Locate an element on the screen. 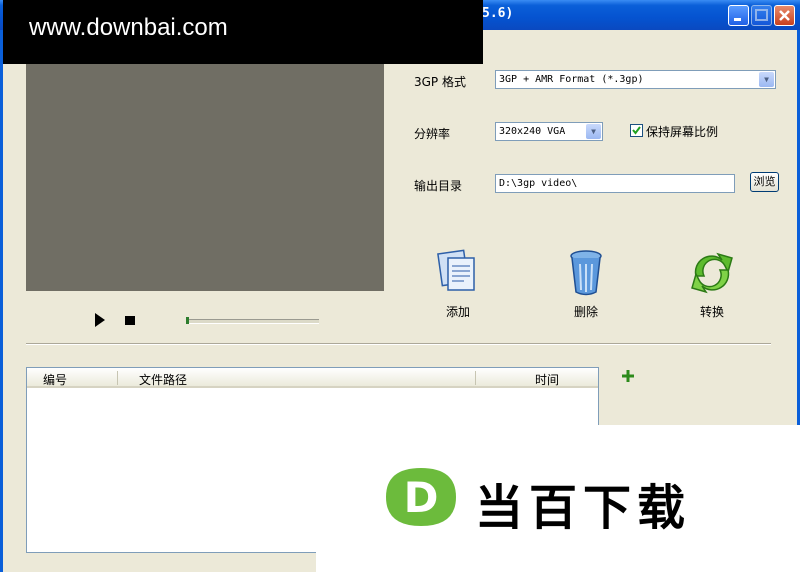 This screenshot has height=572, width=800. delete-label: 删除 is located at coordinates (585, 312).